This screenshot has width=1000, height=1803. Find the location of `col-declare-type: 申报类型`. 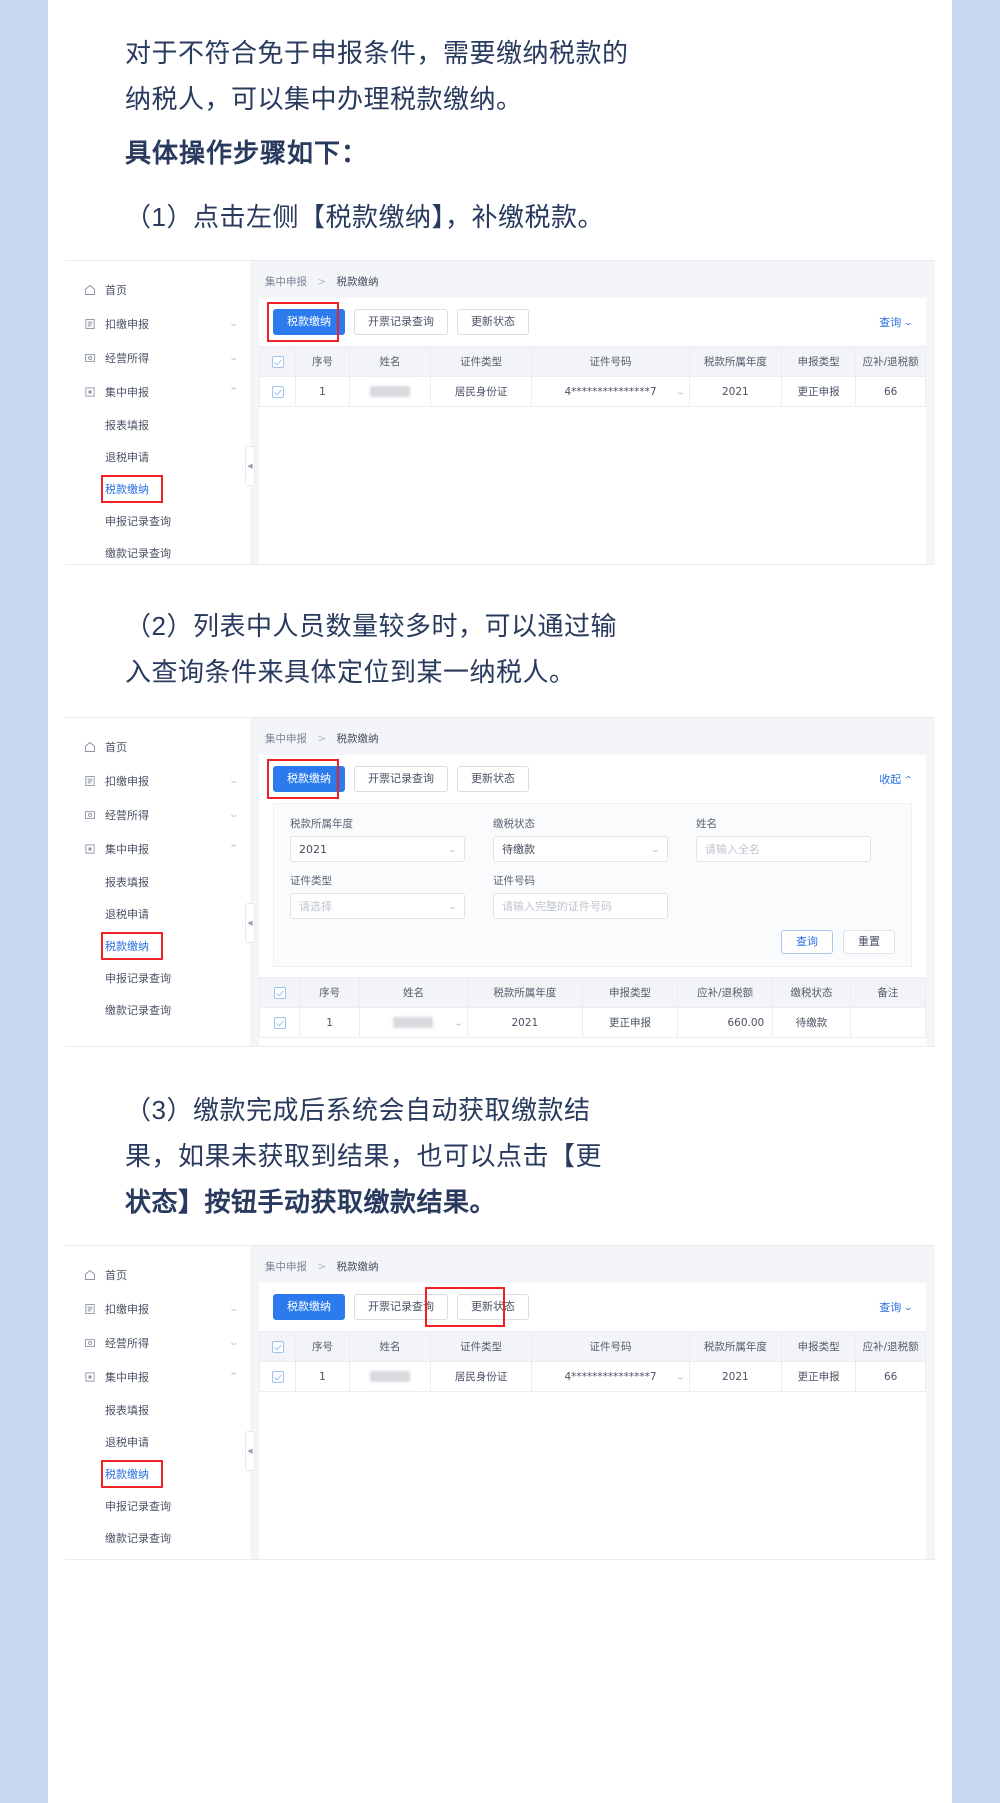

col-declare-type: 申报类型 is located at coordinates (818, 1346).